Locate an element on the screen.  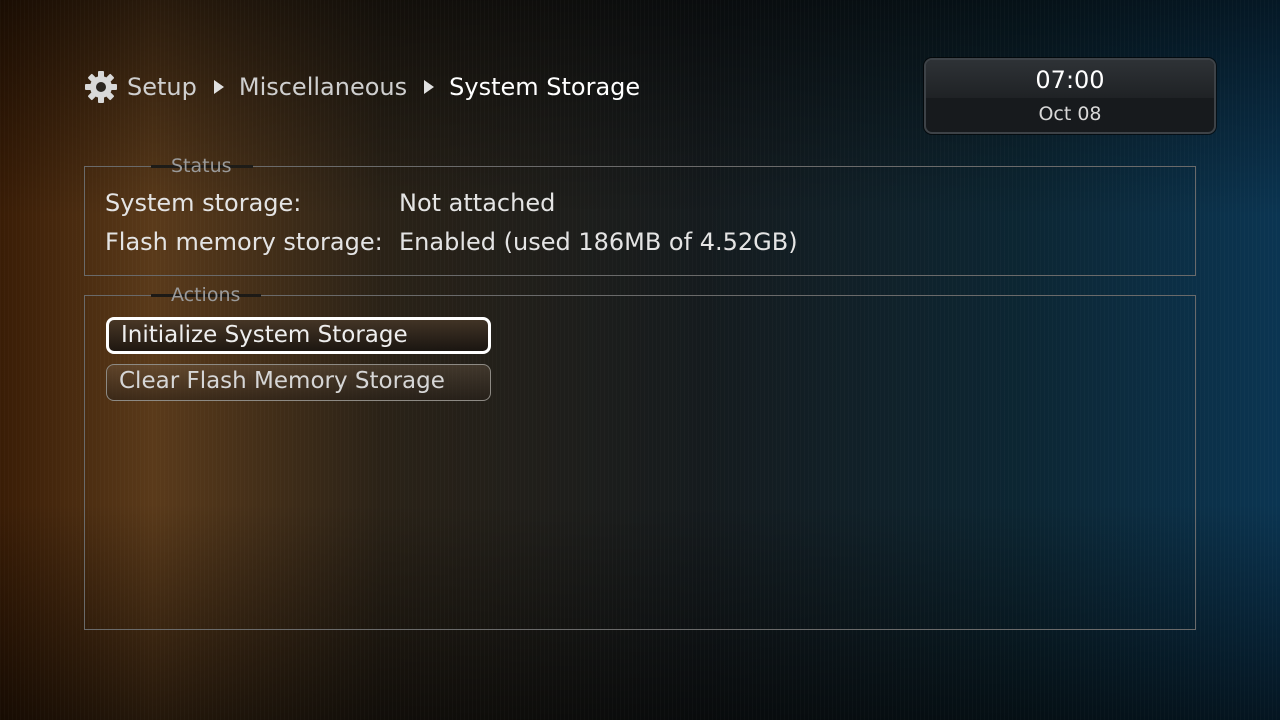
status-panel-title: Status is located at coordinates (201, 166).